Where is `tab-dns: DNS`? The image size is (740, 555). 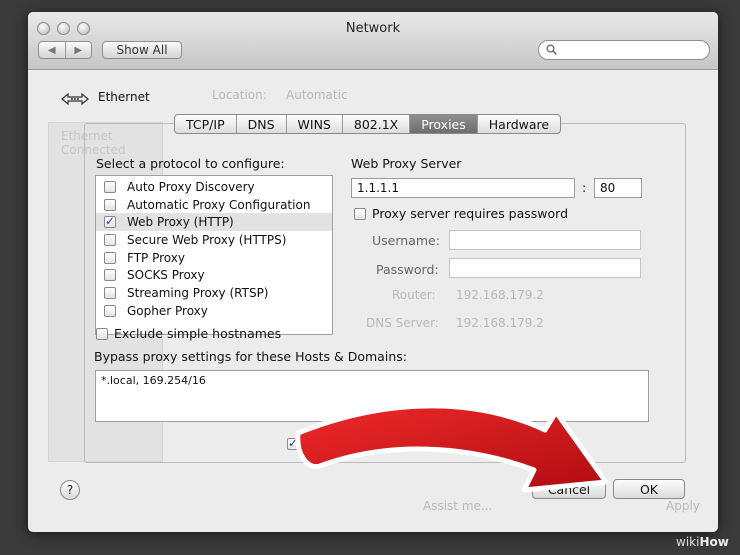 tab-dns: DNS is located at coordinates (260, 124).